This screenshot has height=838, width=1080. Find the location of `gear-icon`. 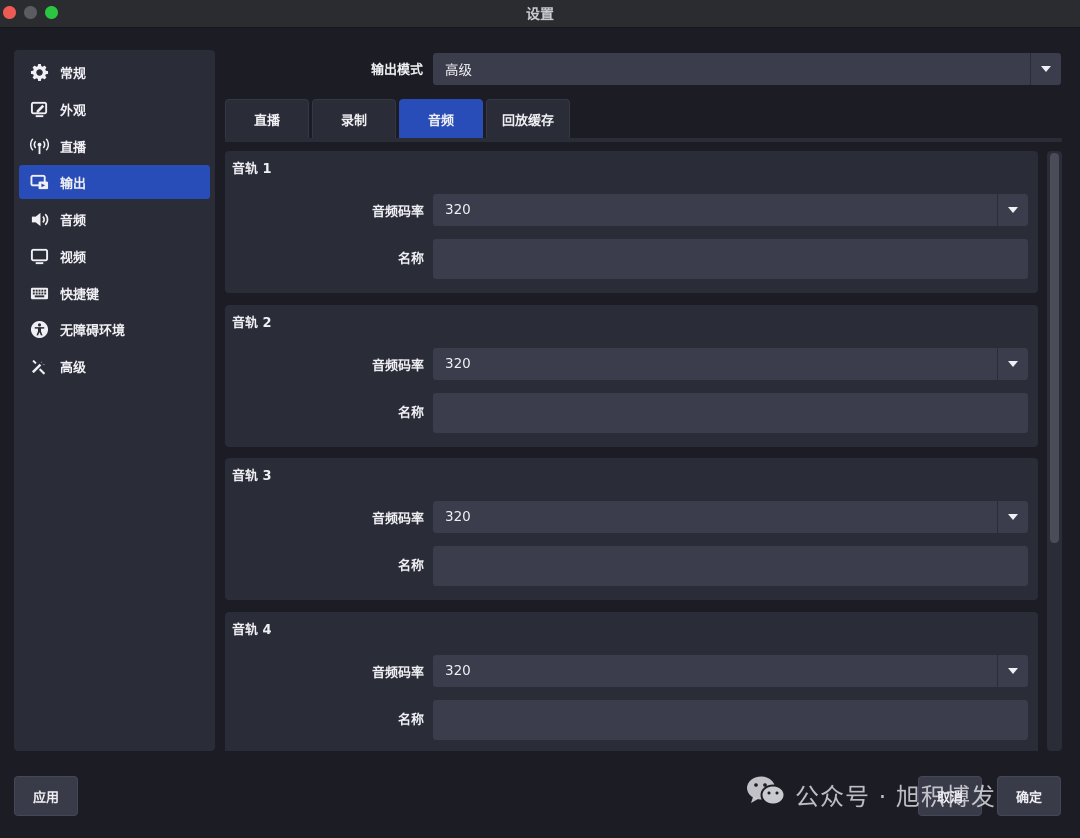

gear-icon is located at coordinates (39, 72).